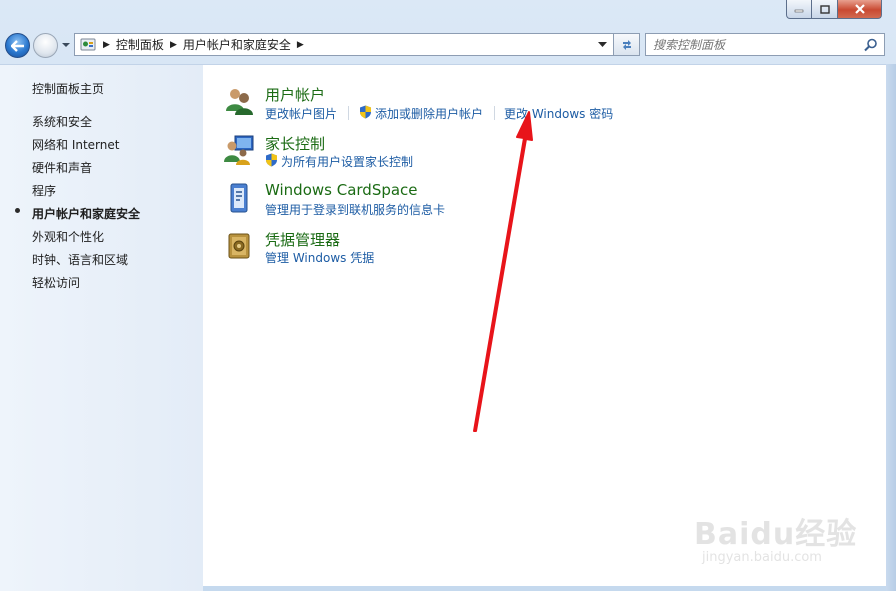 Image resolution: width=896 pixels, height=591 pixels. I want to click on close-button, so click(860, 9).